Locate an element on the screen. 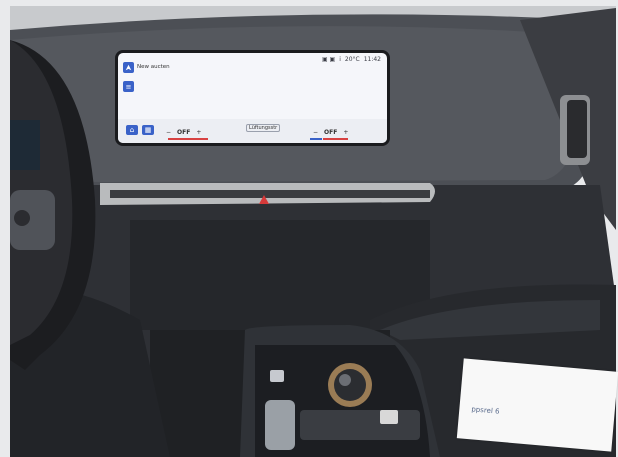  home-button: ⌂ is located at coordinates (132, 130).